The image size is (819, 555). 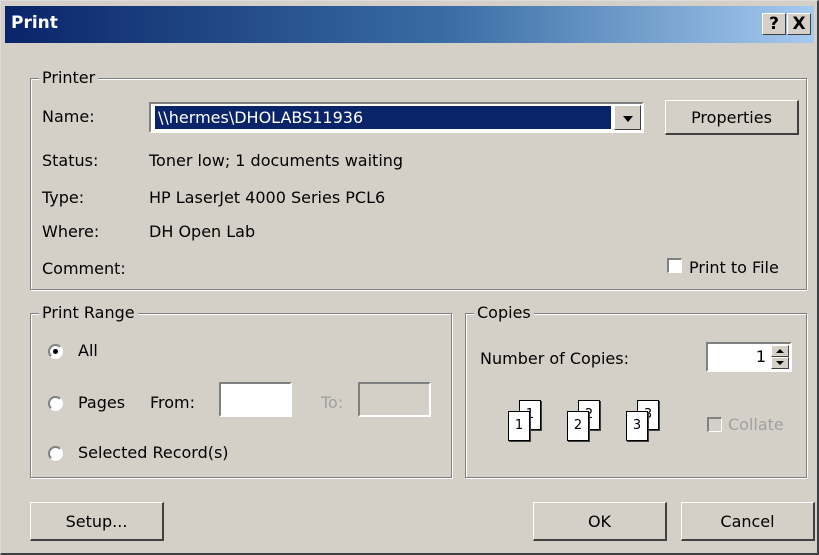 I want to click on copies-value: 1, so click(x=760, y=356).